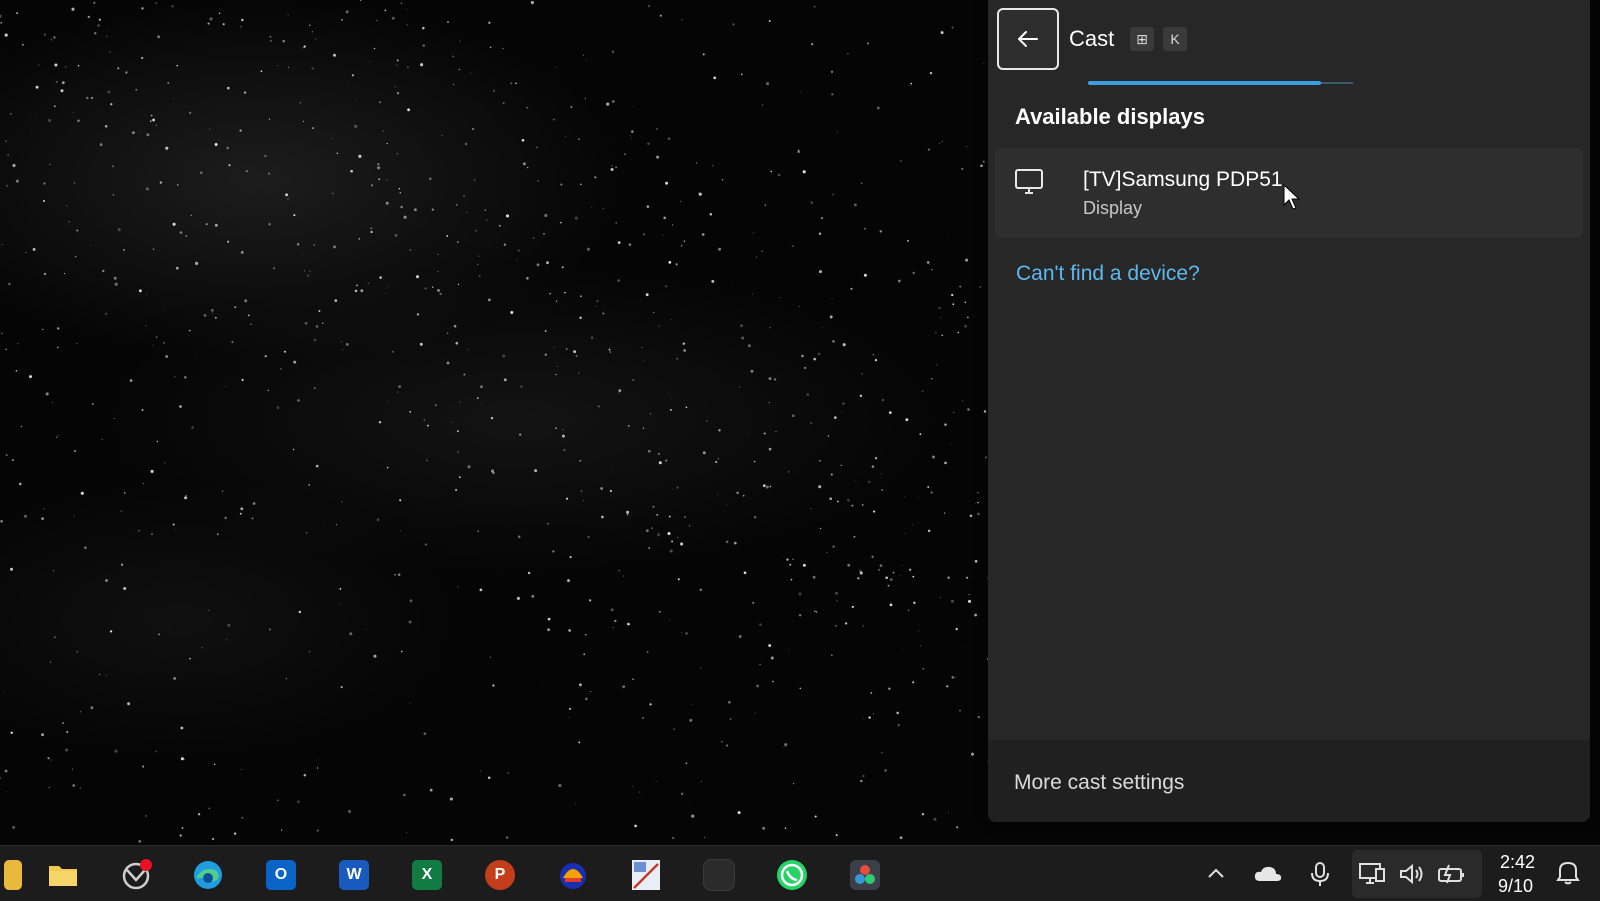  I want to click on taskbar-app-excel: X, so click(427, 875).